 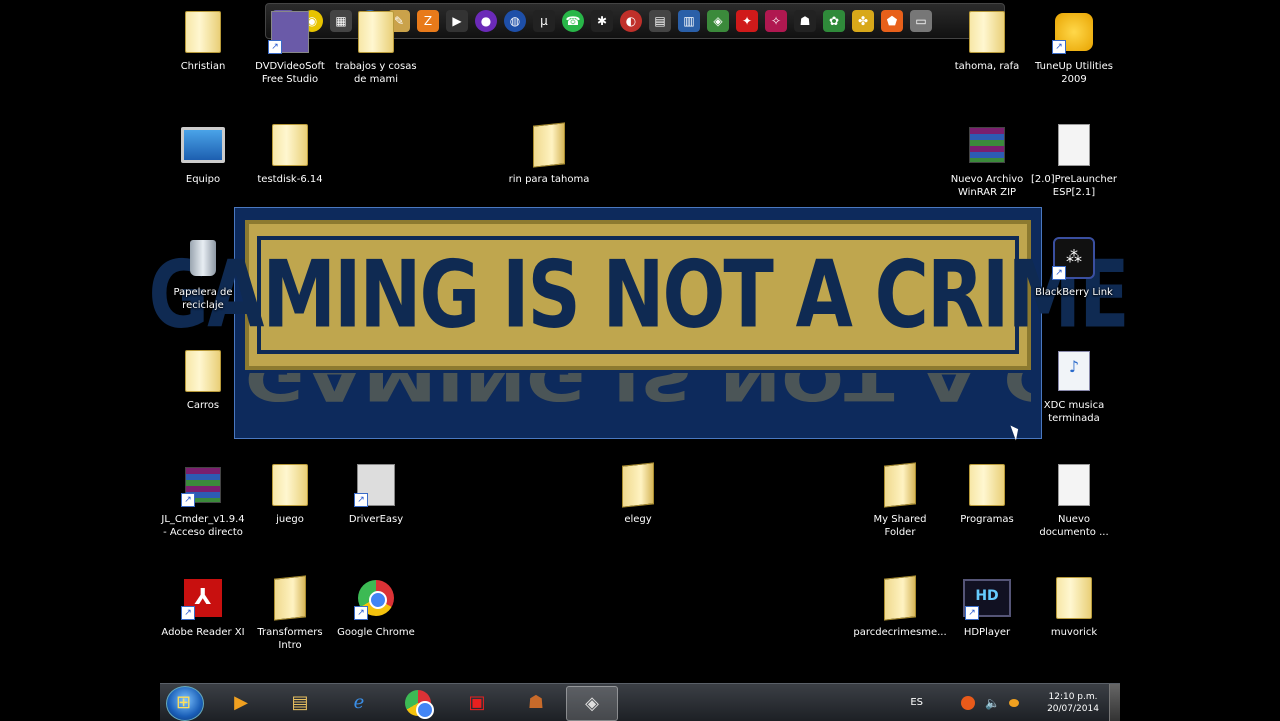 What do you see at coordinates (241, 702) in the screenshot?
I see `media-player-icon: ▶` at bounding box center [241, 702].